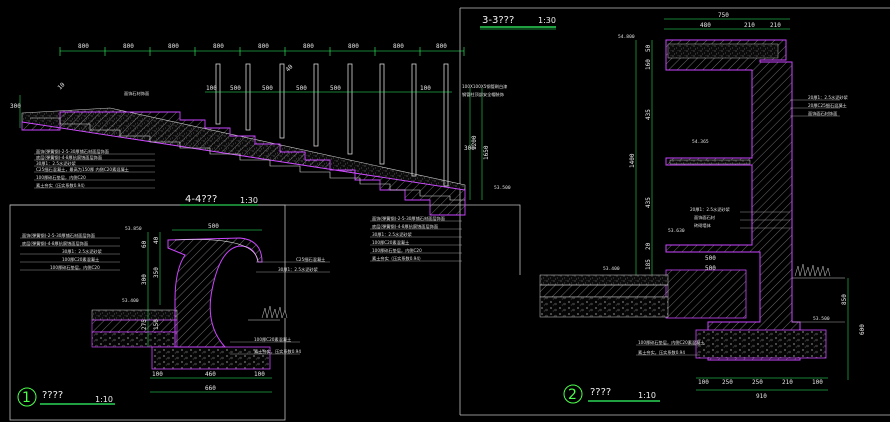  Describe the element at coordinates (392, 234) in the screenshot. I see `stair-right-note: 30厚1：2.5水泥砂浆` at that location.